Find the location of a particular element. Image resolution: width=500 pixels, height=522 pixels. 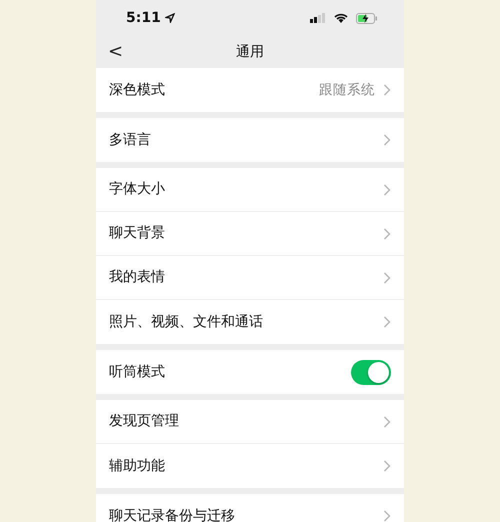

settings-row: 发现页管理 is located at coordinates (250, 422).